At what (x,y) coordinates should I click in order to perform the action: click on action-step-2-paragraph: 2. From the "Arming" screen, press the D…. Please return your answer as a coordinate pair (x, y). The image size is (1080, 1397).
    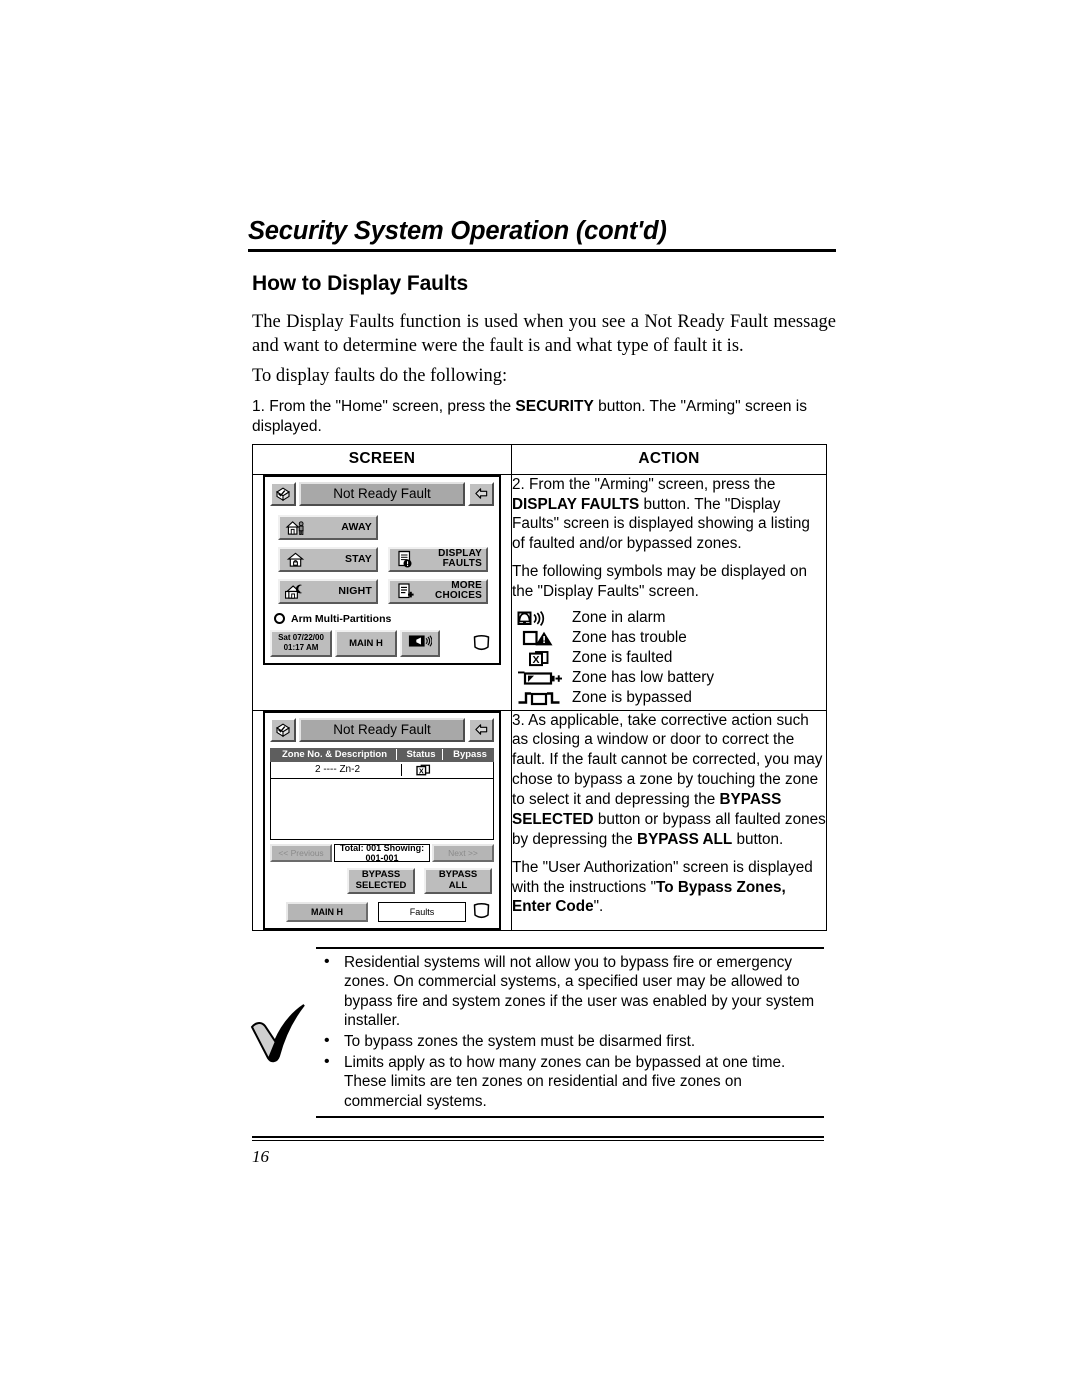
    Looking at the image, I should click on (669, 515).